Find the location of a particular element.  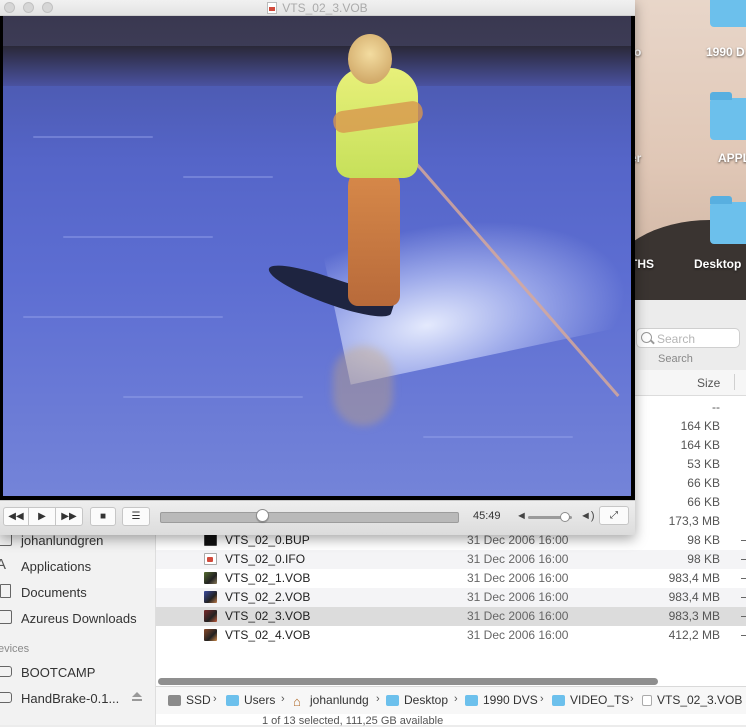

title-bar: VTS_02_3.VOB is located at coordinates (317, 8).